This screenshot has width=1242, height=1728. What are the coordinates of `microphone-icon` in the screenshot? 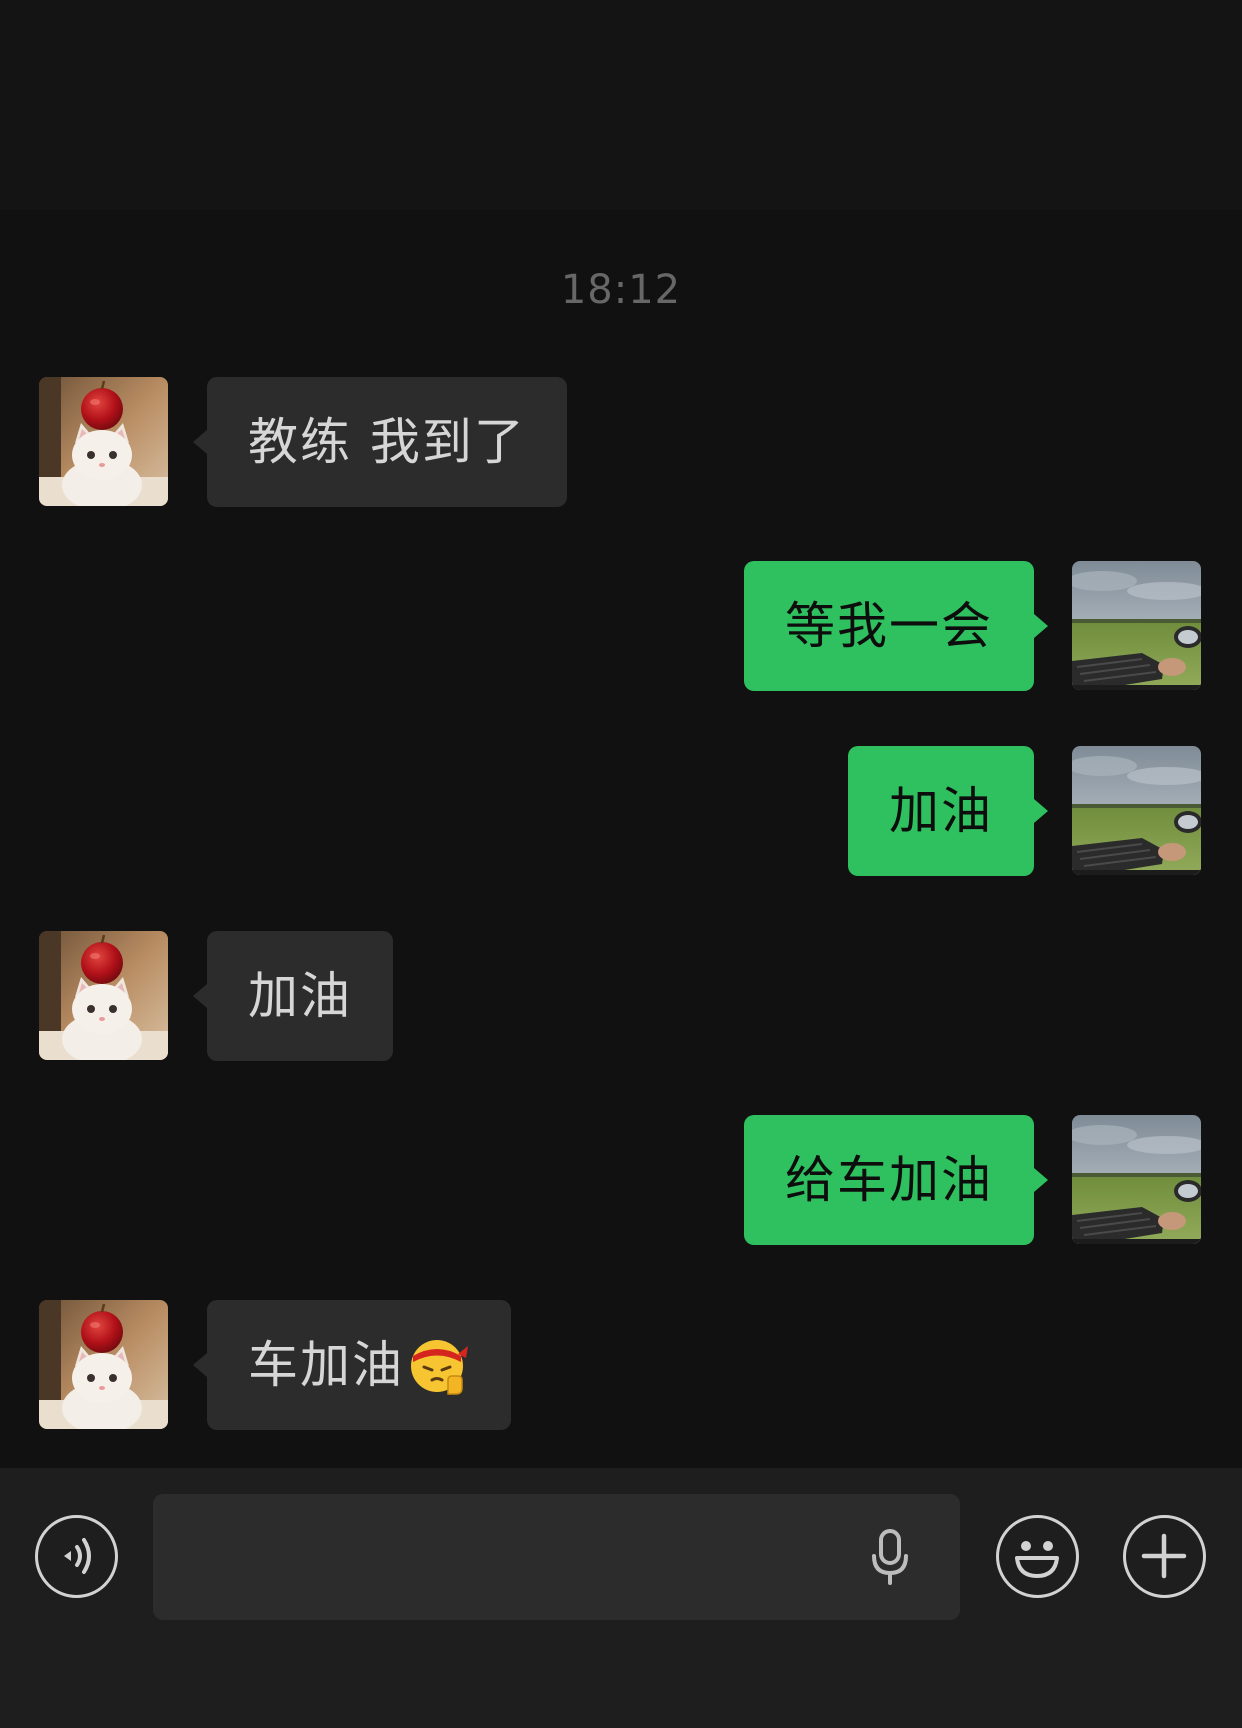 It's located at (890, 1557).